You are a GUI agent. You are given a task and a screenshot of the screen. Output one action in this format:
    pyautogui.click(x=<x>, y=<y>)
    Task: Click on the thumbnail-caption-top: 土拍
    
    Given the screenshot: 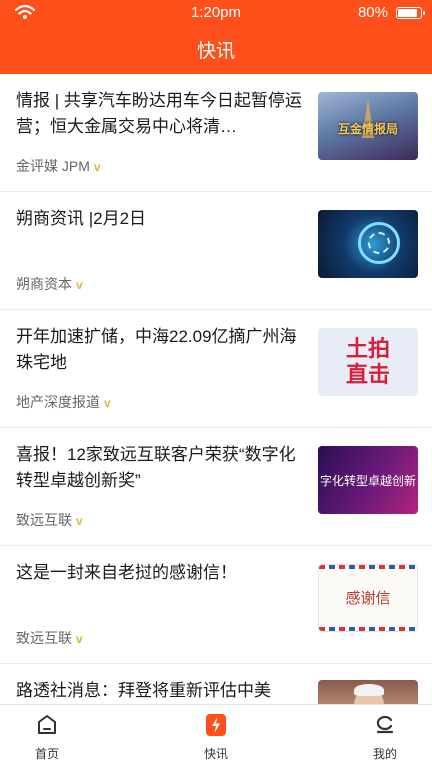 What is the action you would take?
    pyautogui.click(x=367, y=348)
    